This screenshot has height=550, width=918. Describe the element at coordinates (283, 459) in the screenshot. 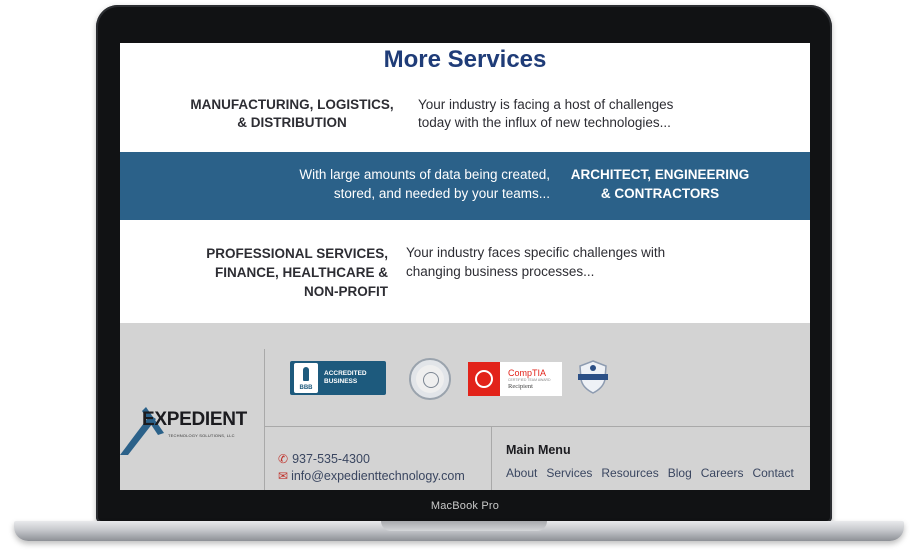

I see `phone-icon: ✆` at that location.